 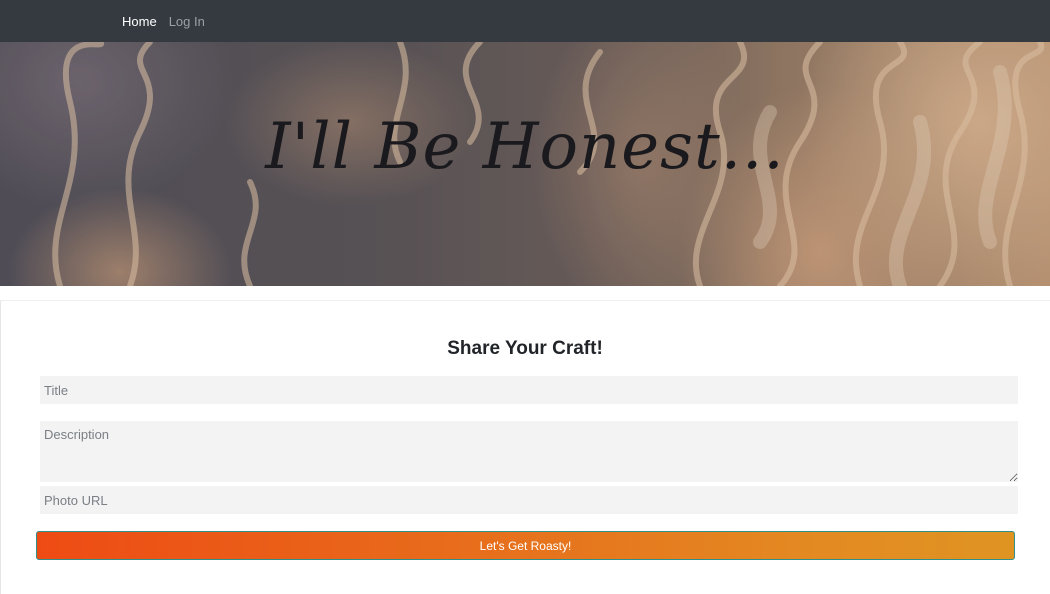 What do you see at coordinates (139, 21) in the screenshot?
I see `nav-home-link: Home` at bounding box center [139, 21].